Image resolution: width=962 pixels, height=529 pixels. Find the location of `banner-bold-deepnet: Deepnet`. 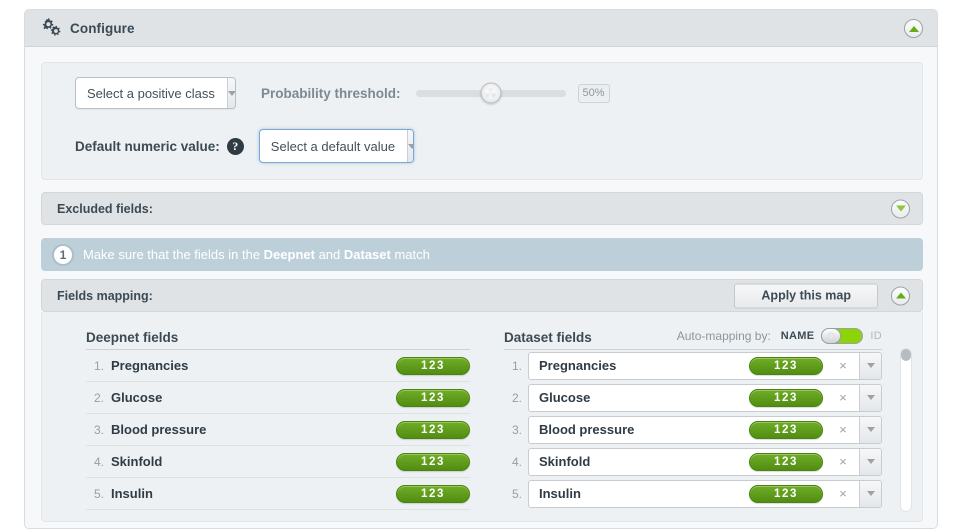

banner-bold-deepnet: Deepnet is located at coordinates (289, 254).